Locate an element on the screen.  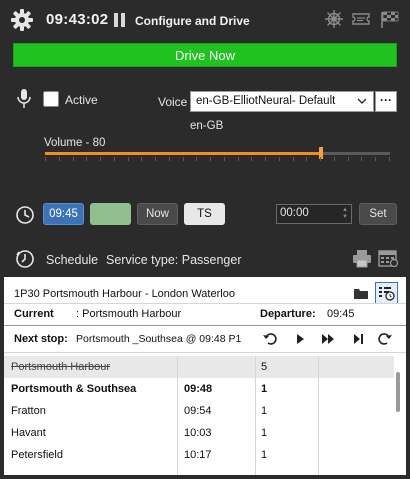
scrollbar is located at coordinates (398, 392).